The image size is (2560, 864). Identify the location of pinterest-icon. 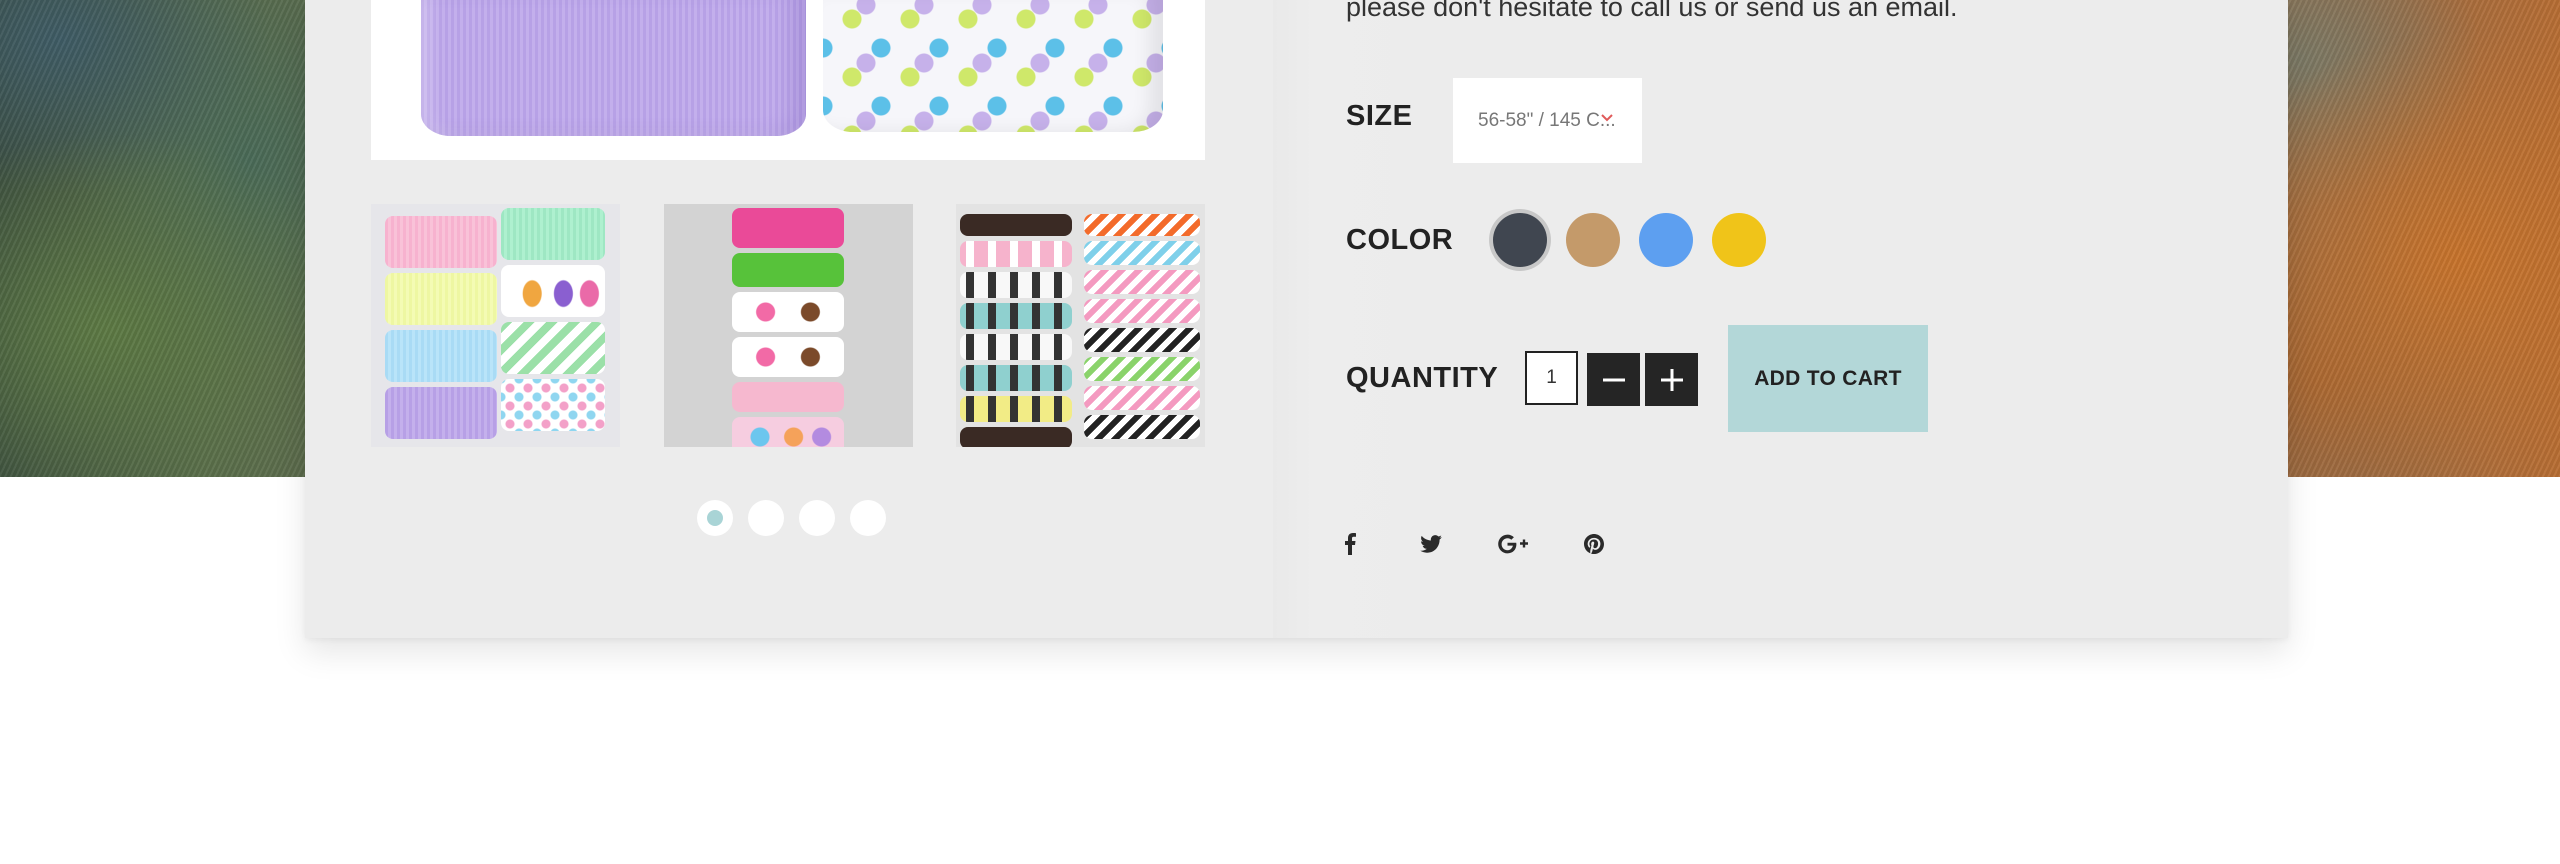
(1594, 544).